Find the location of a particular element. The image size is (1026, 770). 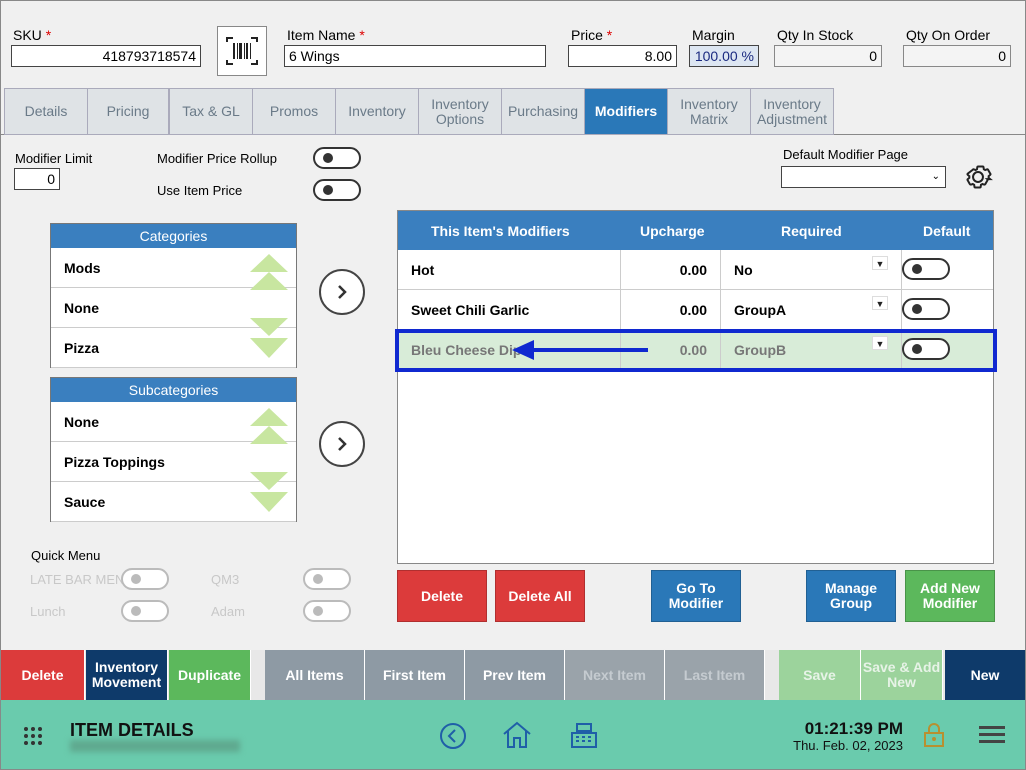

all-items-button: All Items is located at coordinates (315, 675).